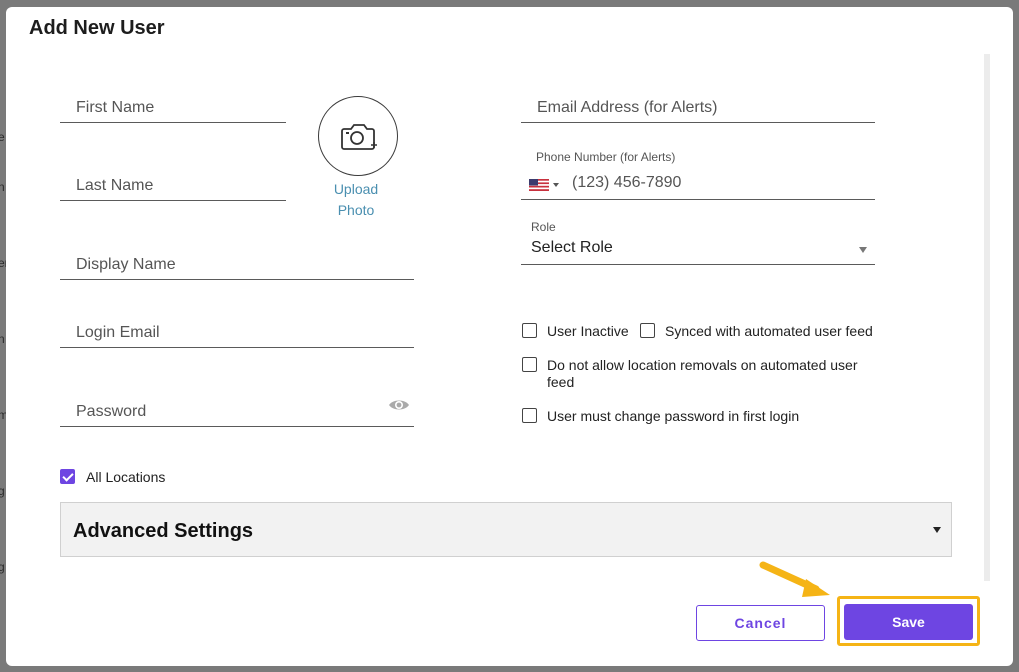  I want to click on country-dropdown-caret-icon, so click(556, 185).